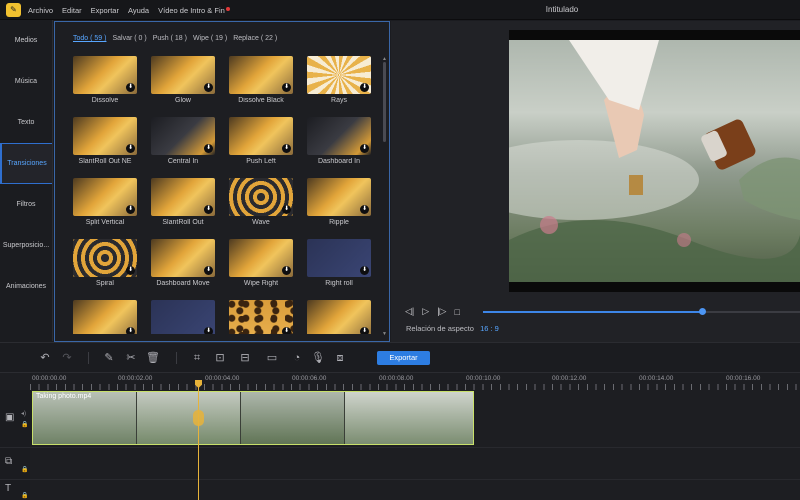  What do you see at coordinates (170, 38) in the screenshot?
I see `filter-tab-push: Push ( 18 )` at bounding box center [170, 38].